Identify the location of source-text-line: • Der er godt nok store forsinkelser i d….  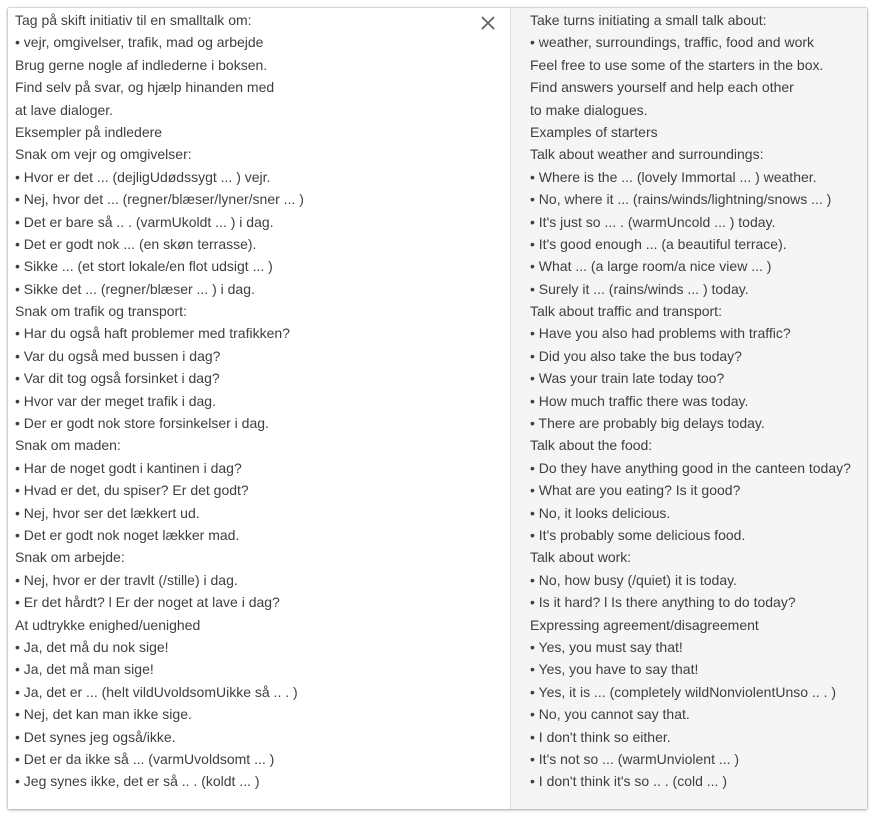
(142, 423).